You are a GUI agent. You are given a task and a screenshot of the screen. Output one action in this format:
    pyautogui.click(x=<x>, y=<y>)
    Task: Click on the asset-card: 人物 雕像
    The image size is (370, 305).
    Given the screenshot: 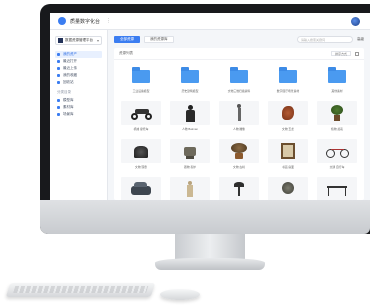 What is the action you would take?
    pyautogui.click(x=239, y=118)
    